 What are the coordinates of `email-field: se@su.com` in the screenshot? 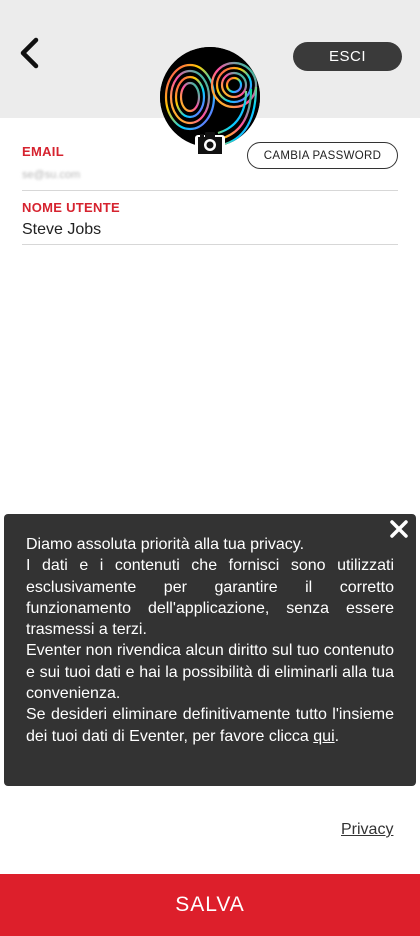 It's located at (51, 175).